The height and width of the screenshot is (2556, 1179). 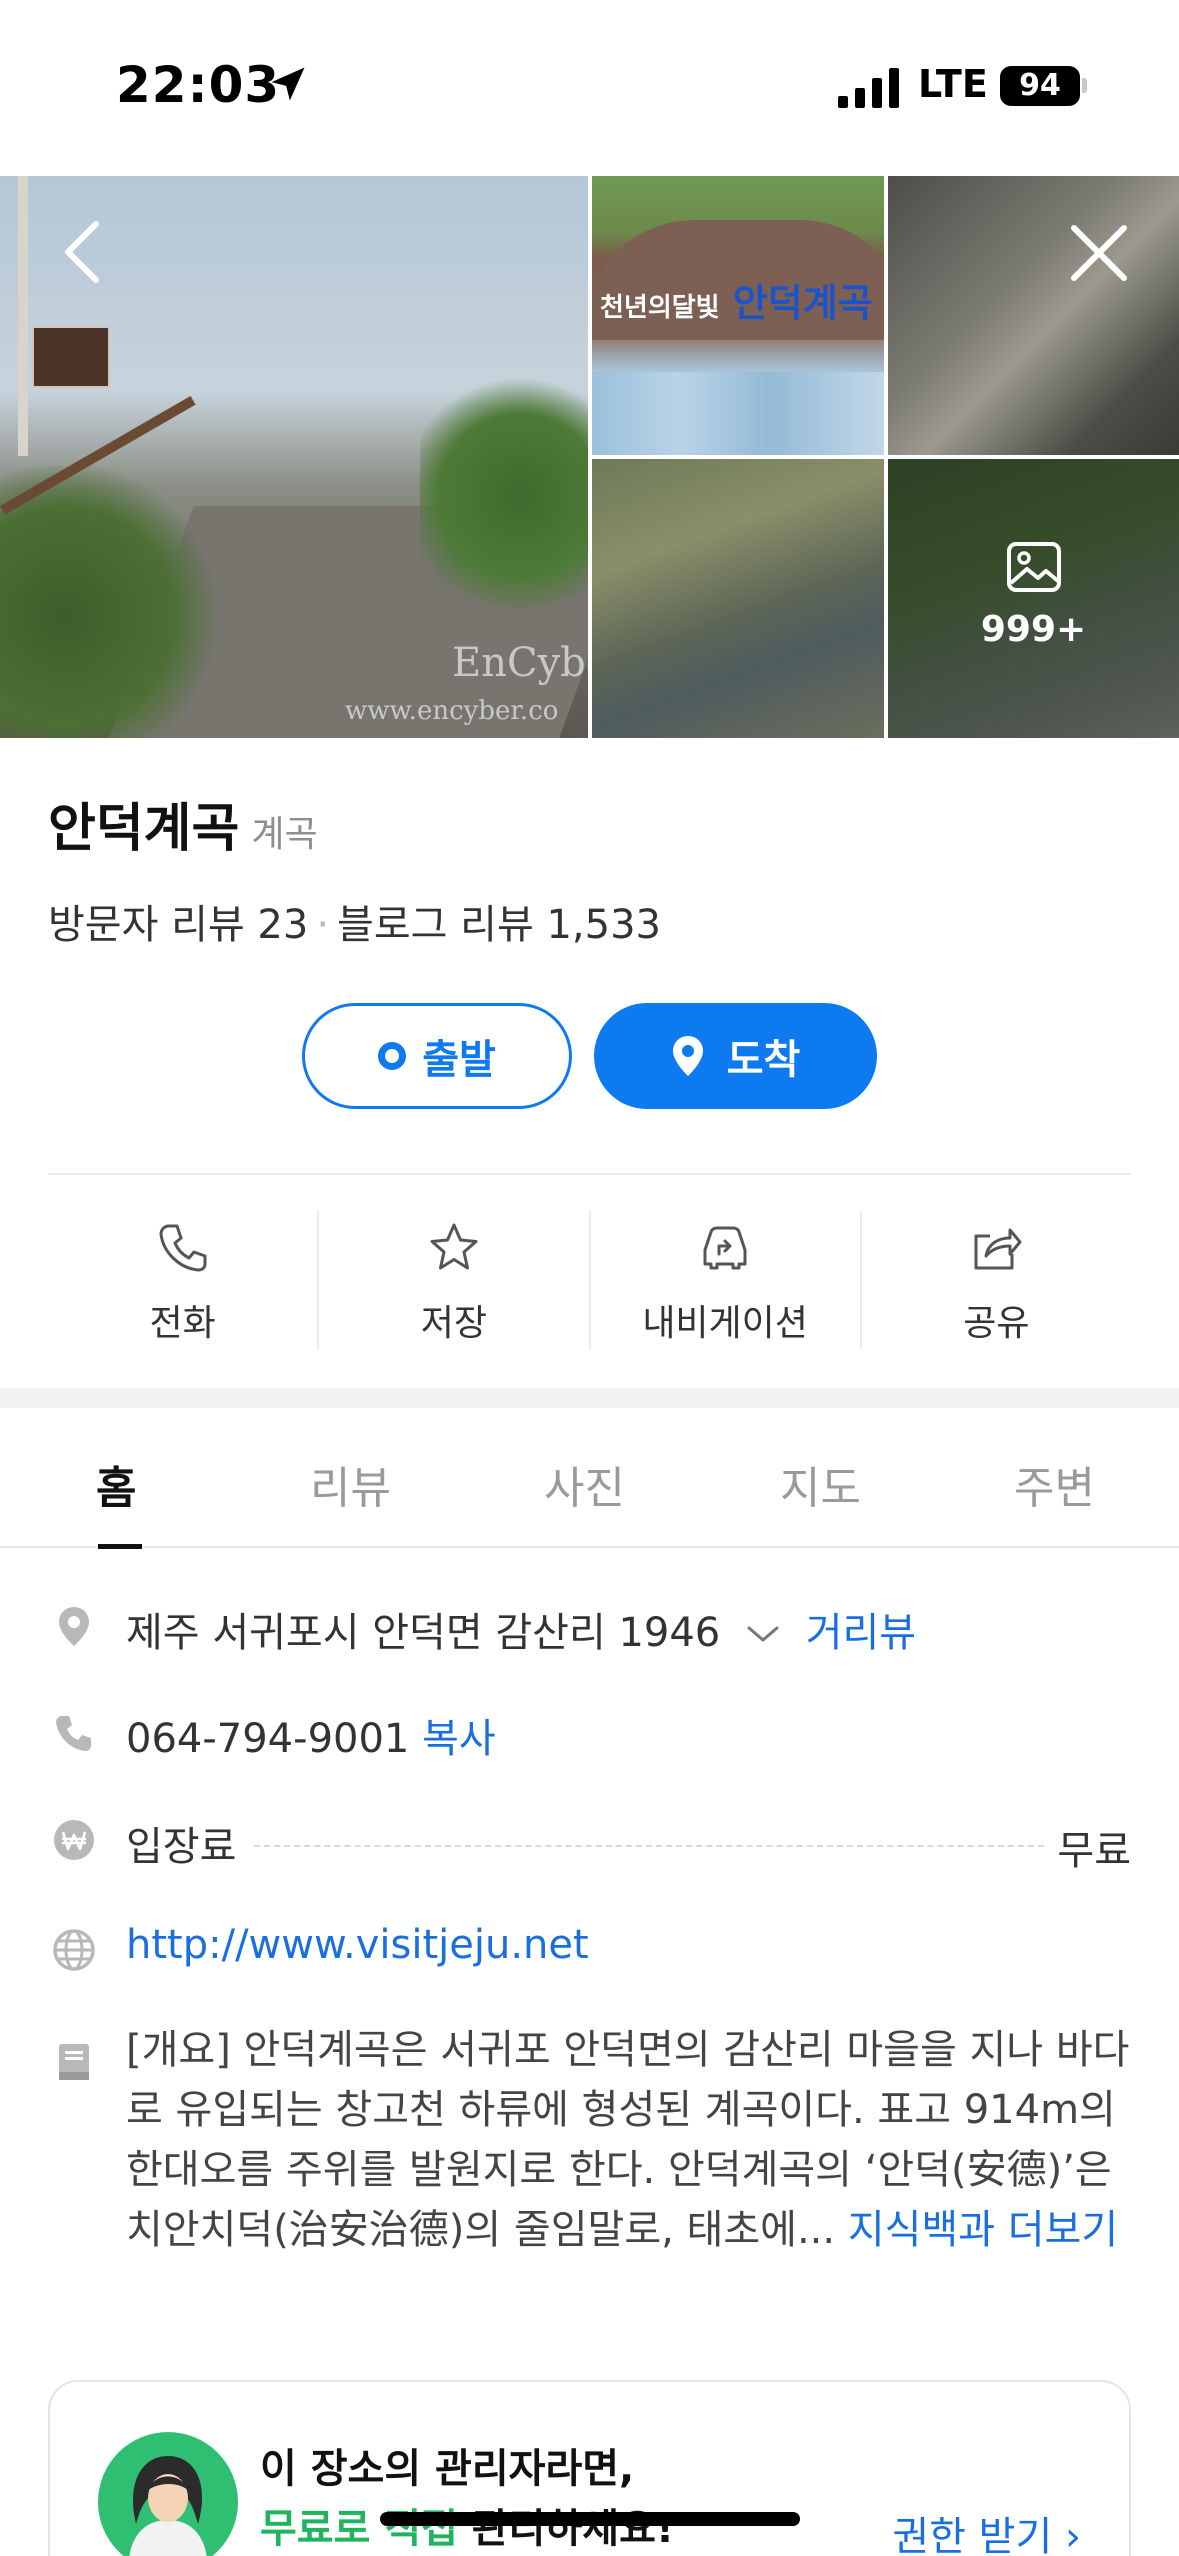 What do you see at coordinates (71, 357) in the screenshot?
I see `photo-sign` at bounding box center [71, 357].